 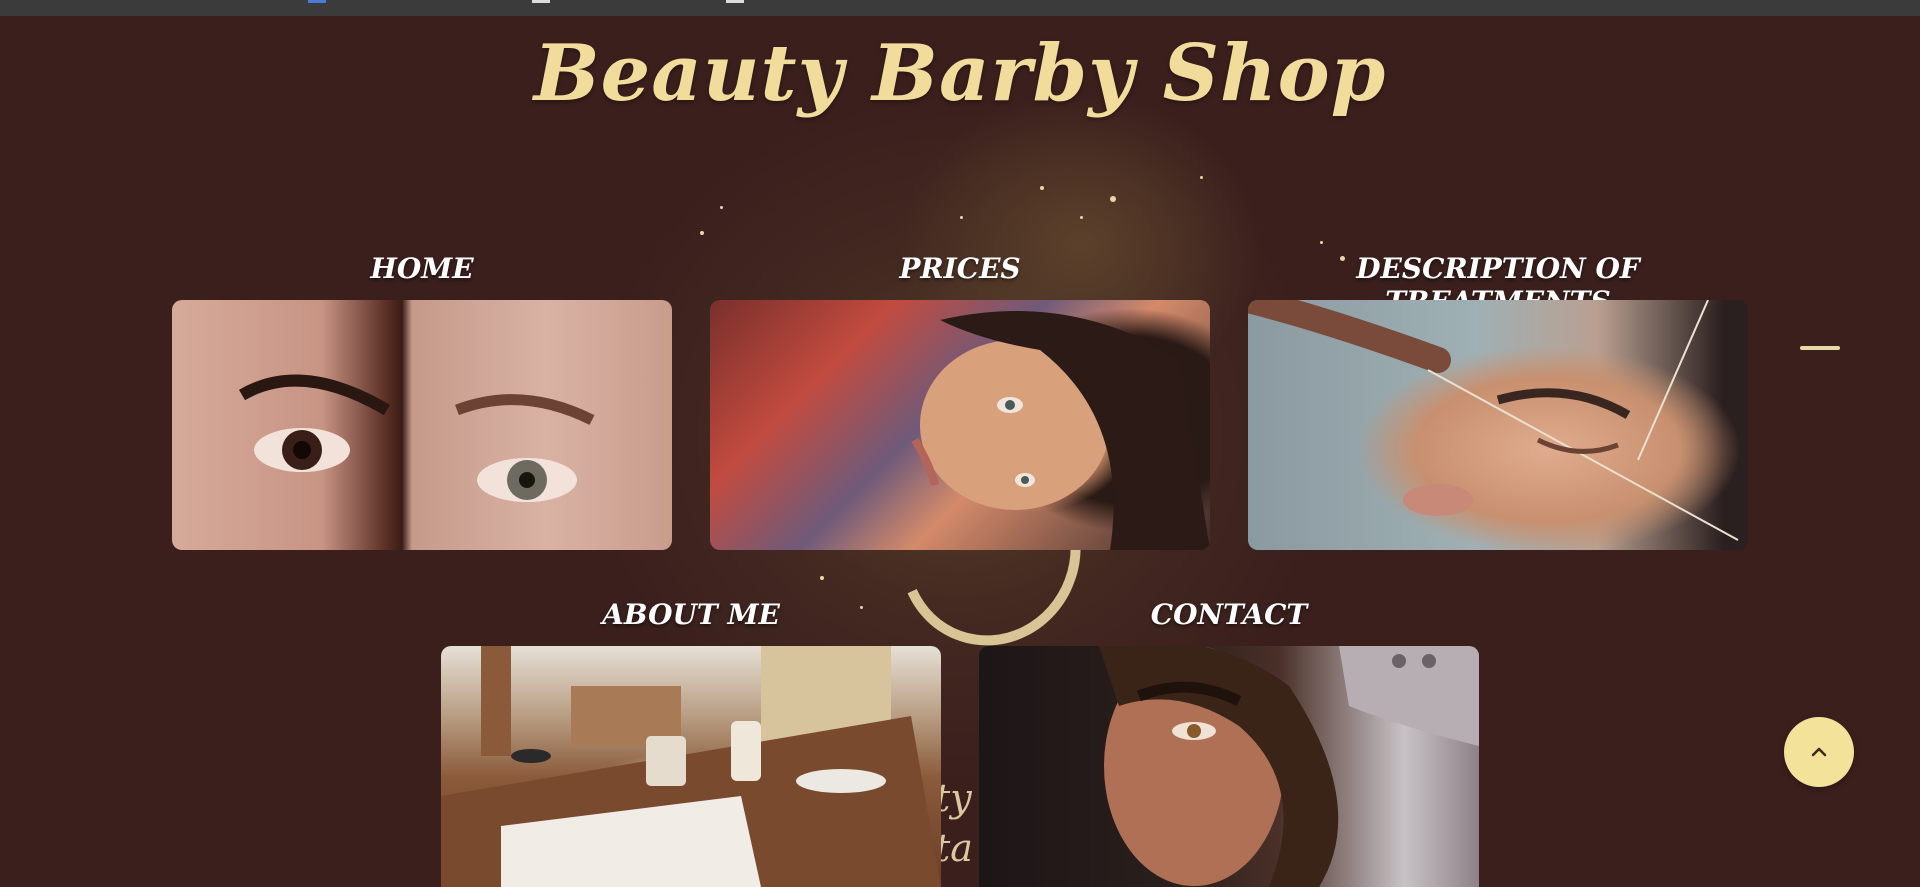 What do you see at coordinates (1229, 614) in the screenshot?
I see `nav-card-title: CONTACT` at bounding box center [1229, 614].